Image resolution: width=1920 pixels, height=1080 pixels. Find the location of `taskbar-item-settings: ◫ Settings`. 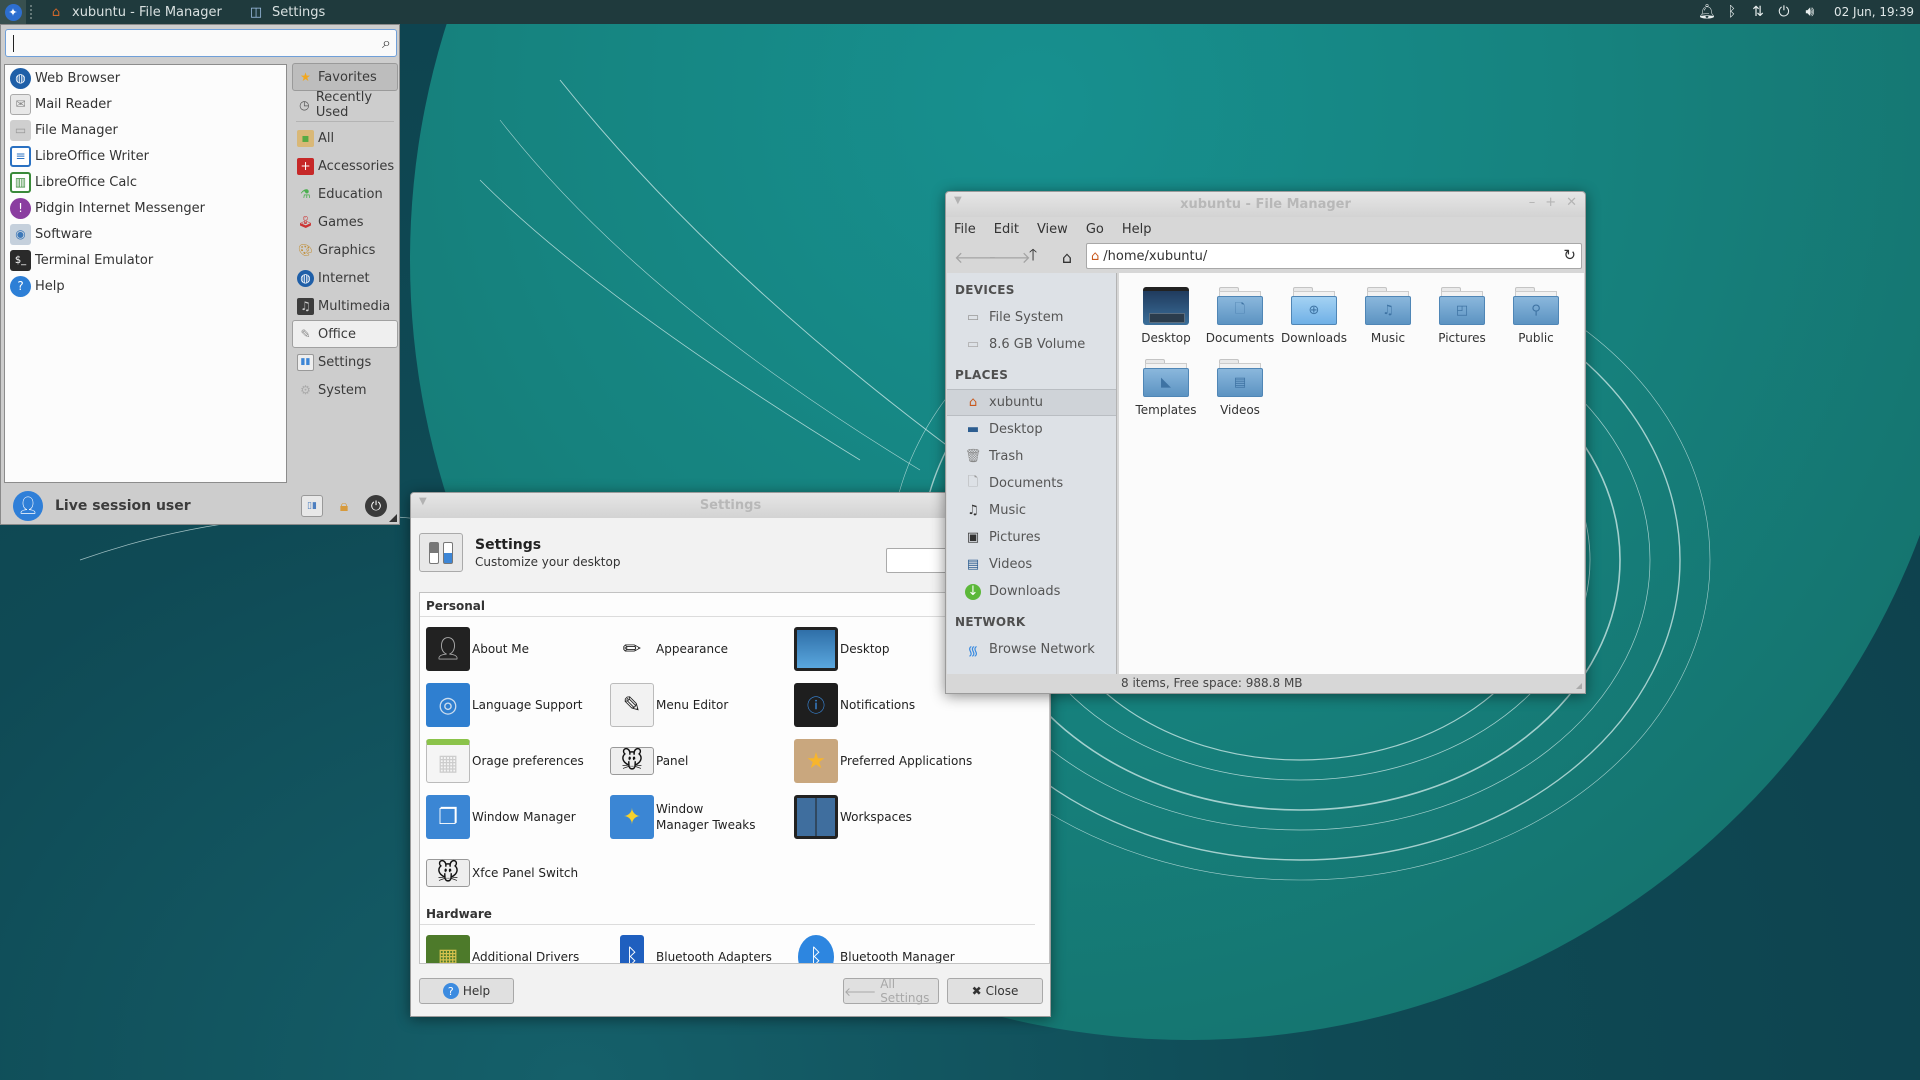

taskbar-item-settings: ◫ Settings is located at coordinates (286, 12).